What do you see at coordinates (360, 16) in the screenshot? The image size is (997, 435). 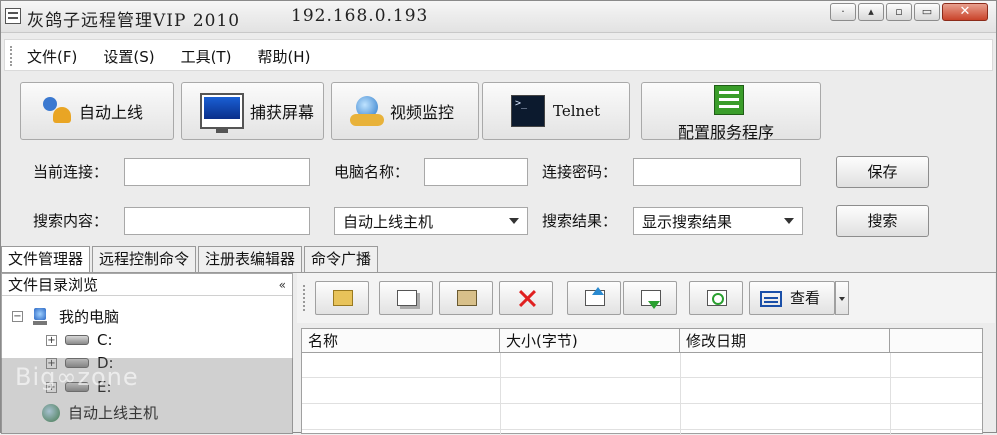 I see `window-title-ip: 192.168.0.193` at bounding box center [360, 16].